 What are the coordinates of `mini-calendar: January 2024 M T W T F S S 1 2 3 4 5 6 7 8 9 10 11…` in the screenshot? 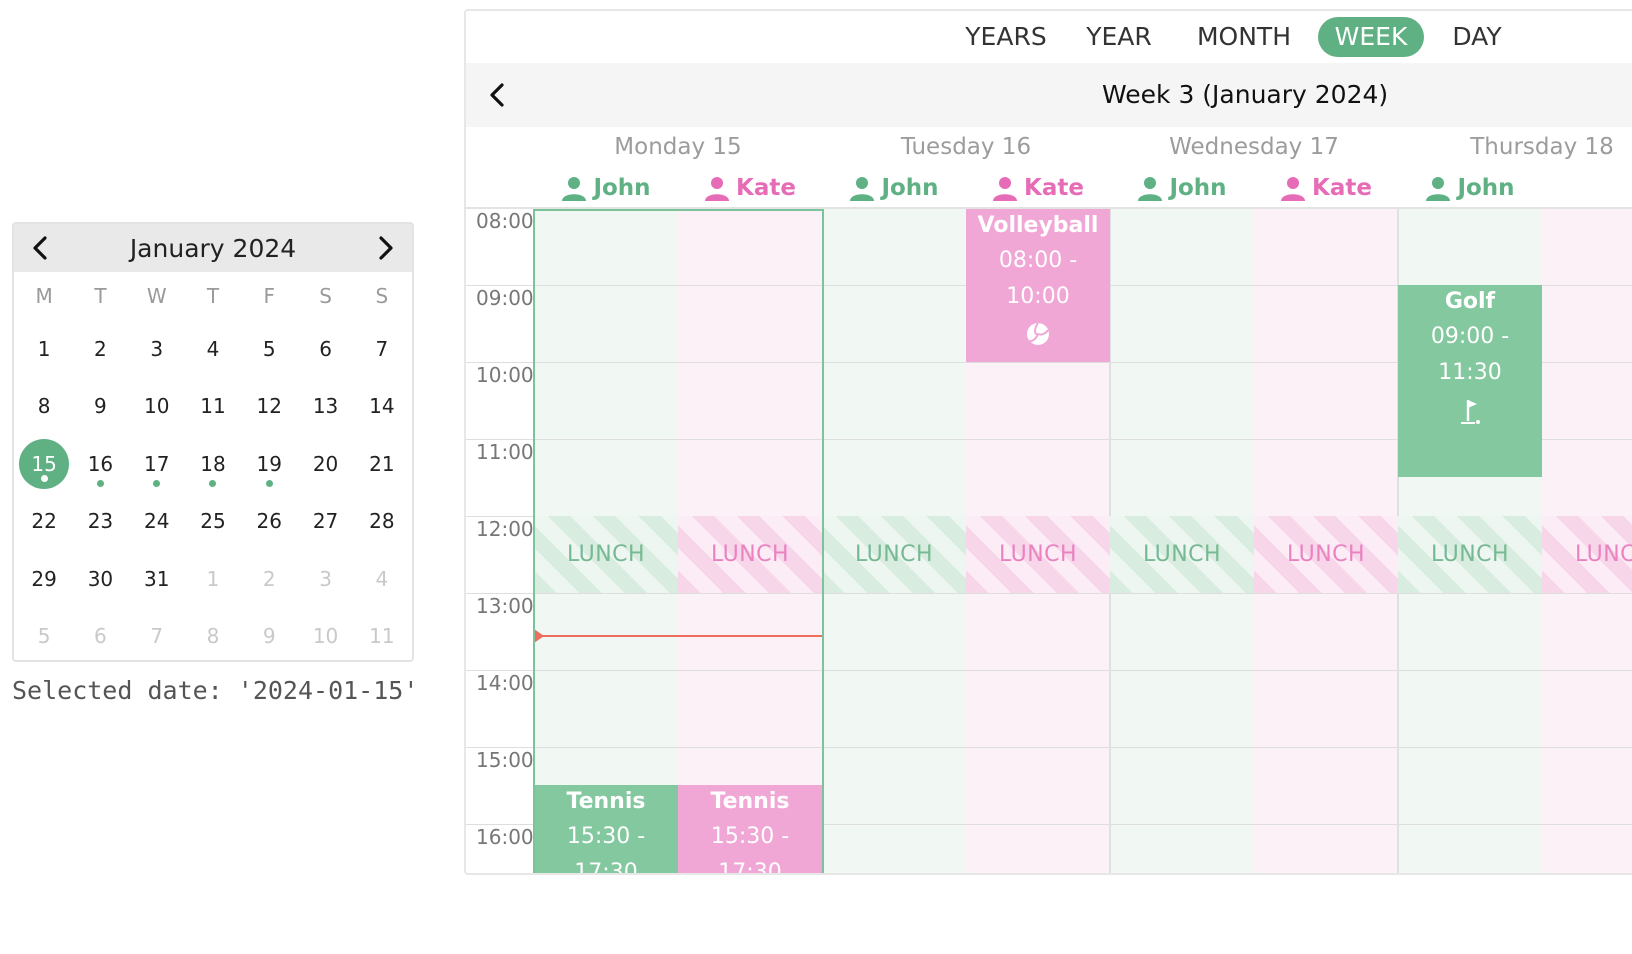 It's located at (213, 442).